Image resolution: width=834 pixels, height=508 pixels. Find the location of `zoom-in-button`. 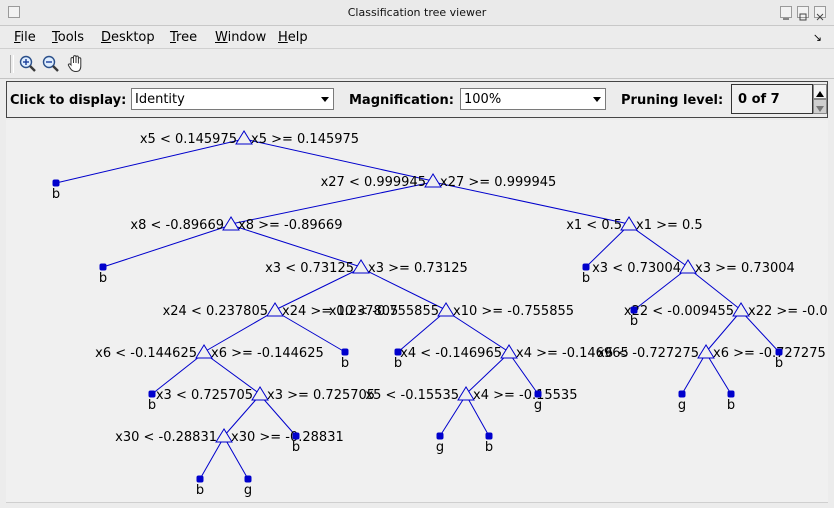

zoom-in-button is located at coordinates (28, 64).